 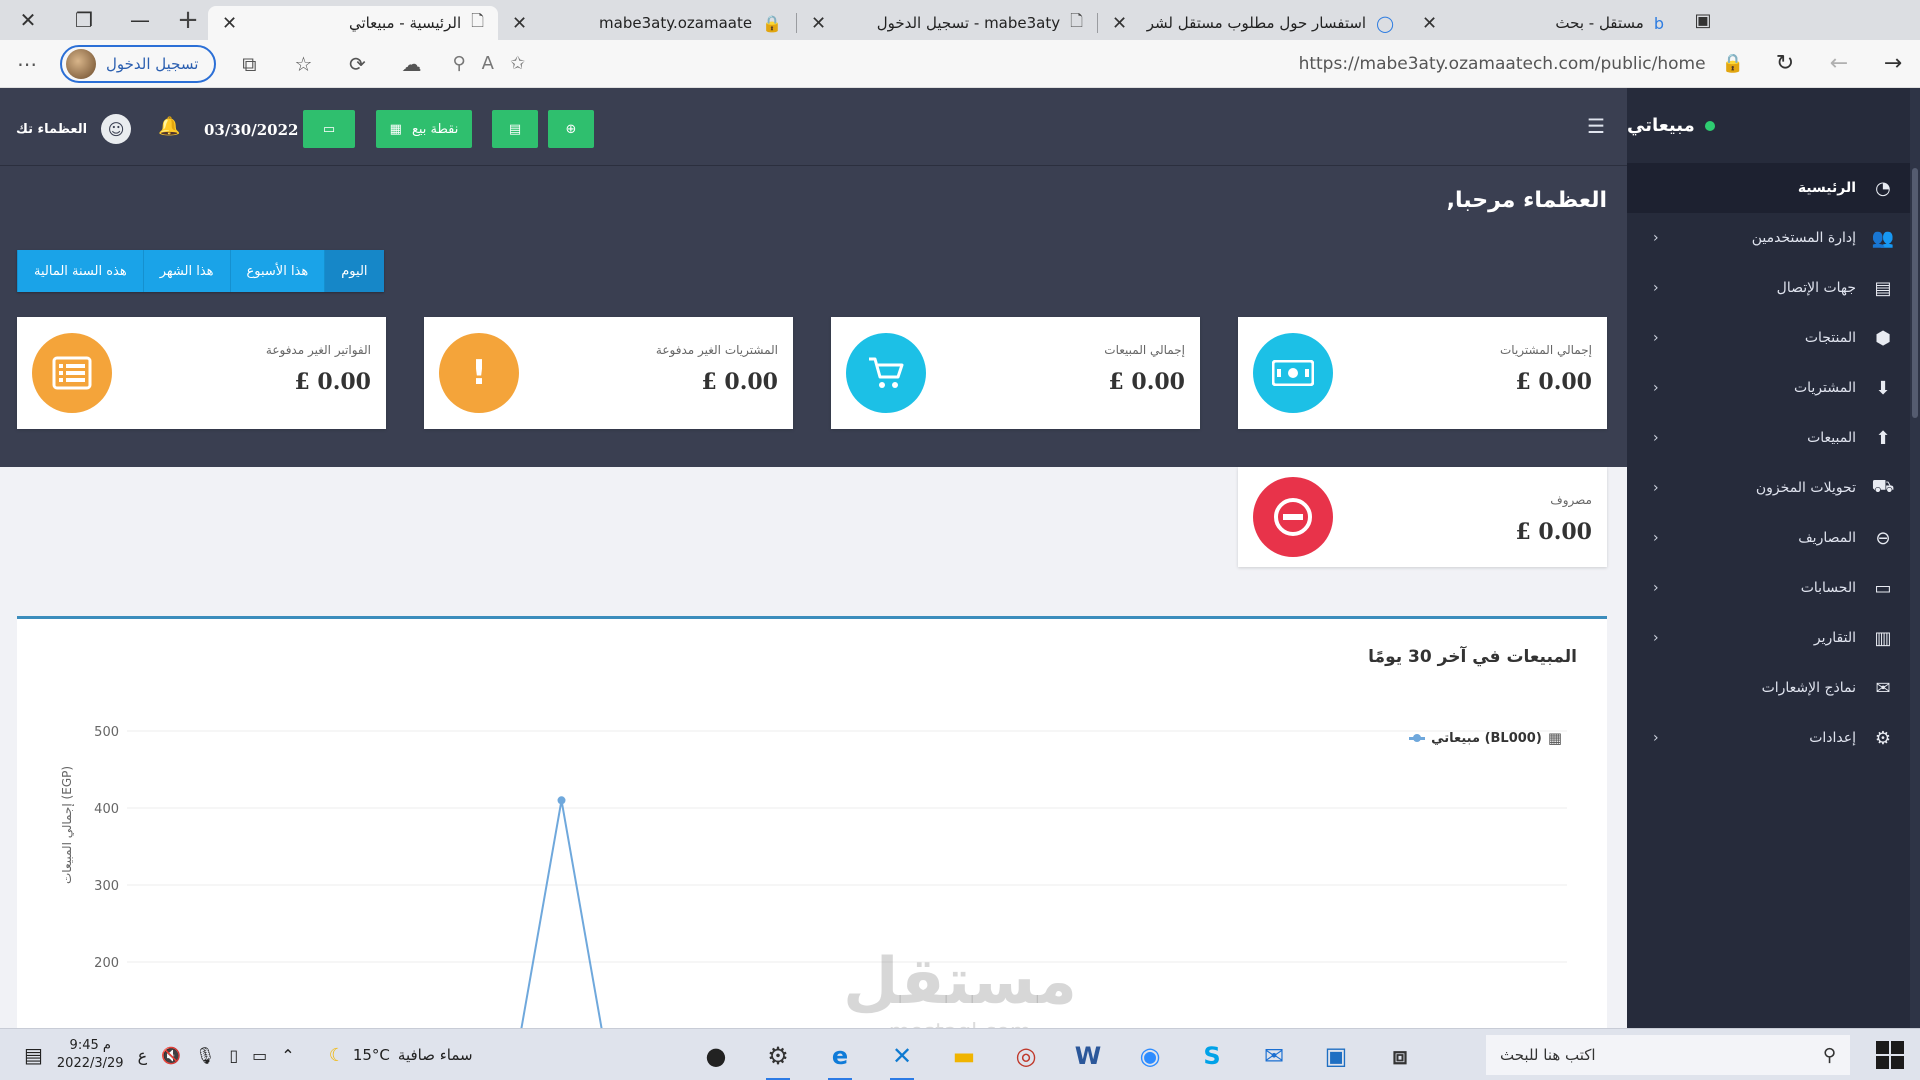 I want to click on card-total-sales: إجمالي المبيعات £ 0.00, so click(x=1015, y=373).